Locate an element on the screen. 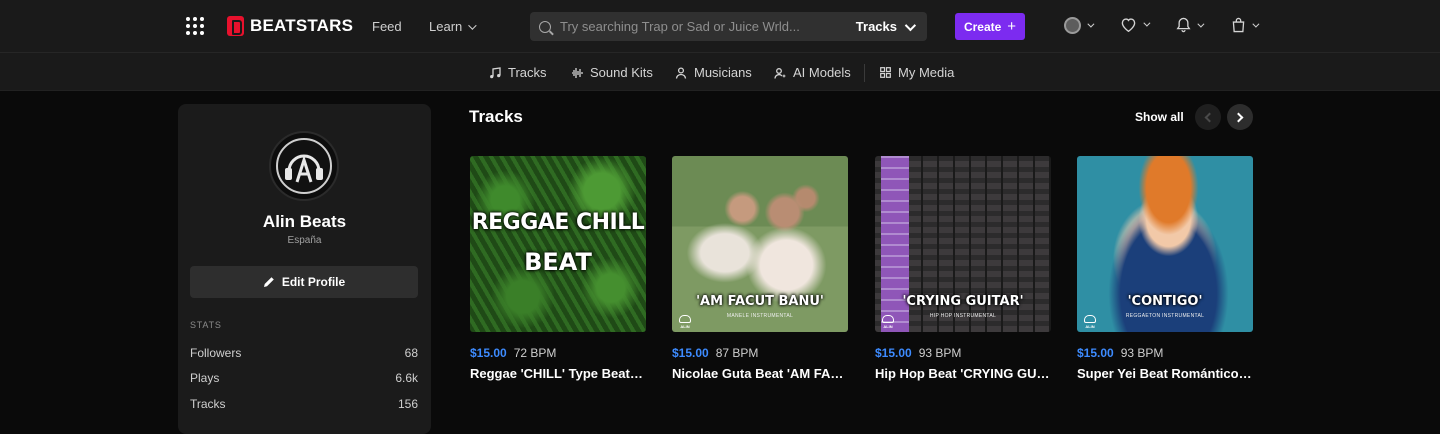 The width and height of the screenshot is (1440, 434). account-menu is located at coordinates (1079, 25).